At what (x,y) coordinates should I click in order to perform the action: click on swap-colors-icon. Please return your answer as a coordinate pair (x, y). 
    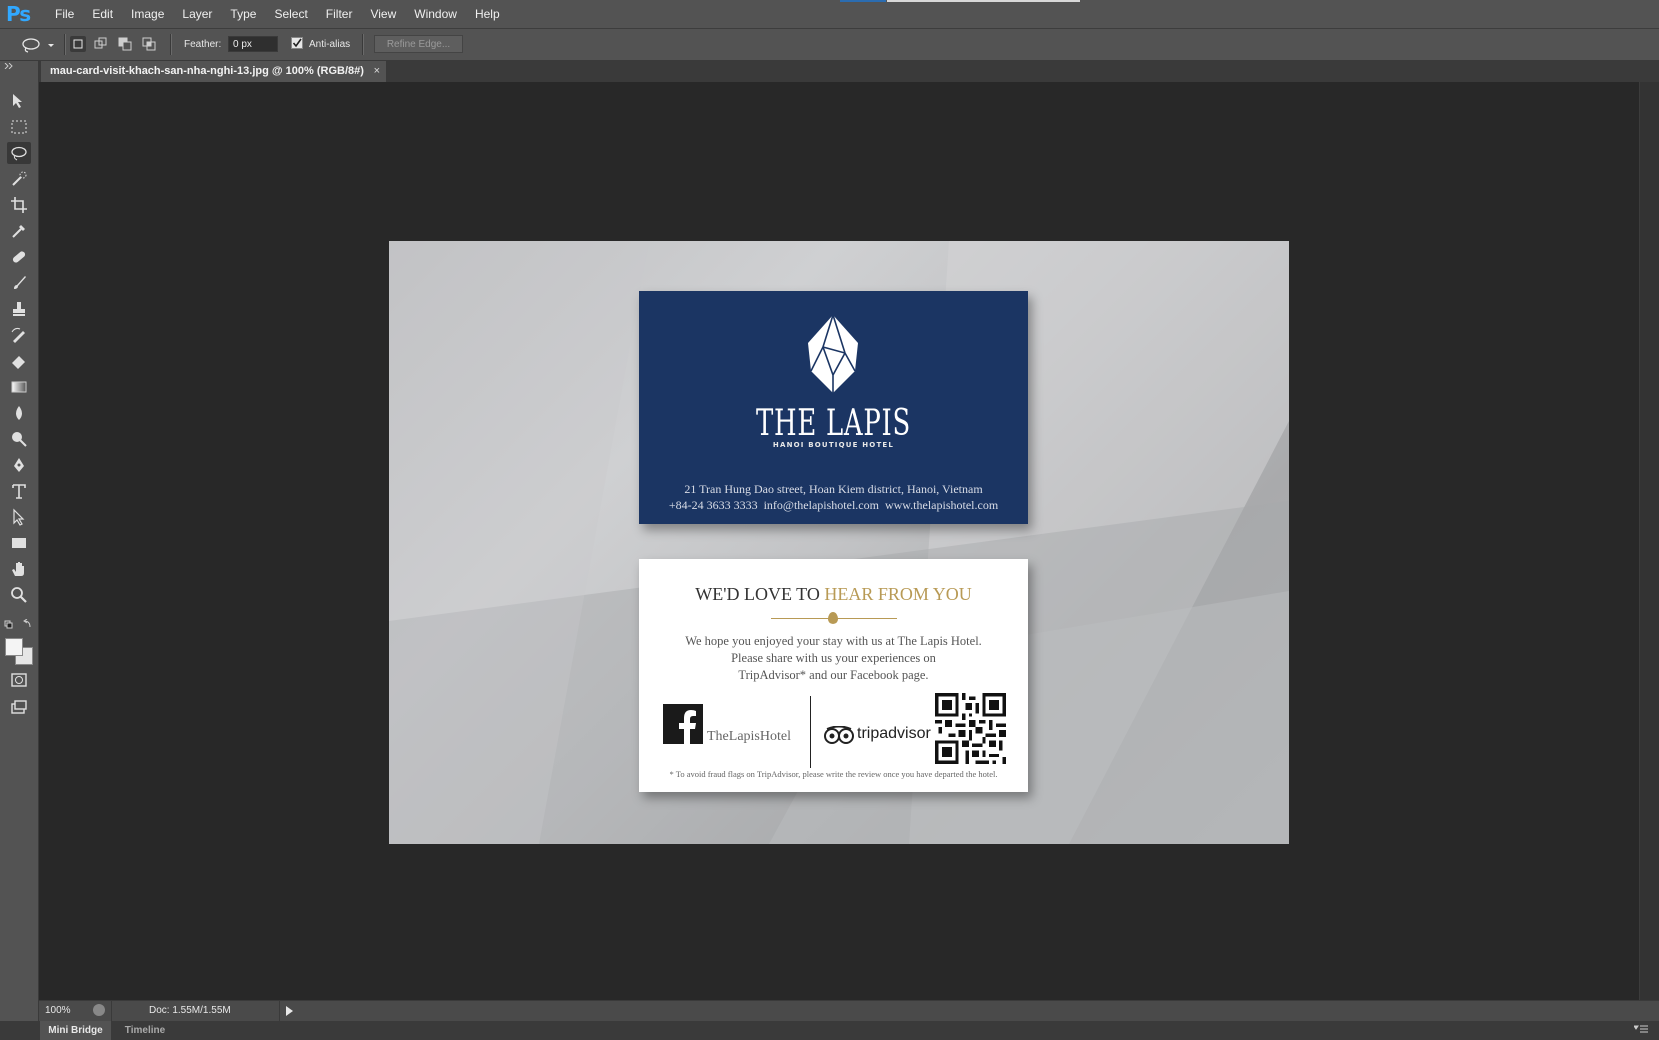
    Looking at the image, I should click on (19, 625).